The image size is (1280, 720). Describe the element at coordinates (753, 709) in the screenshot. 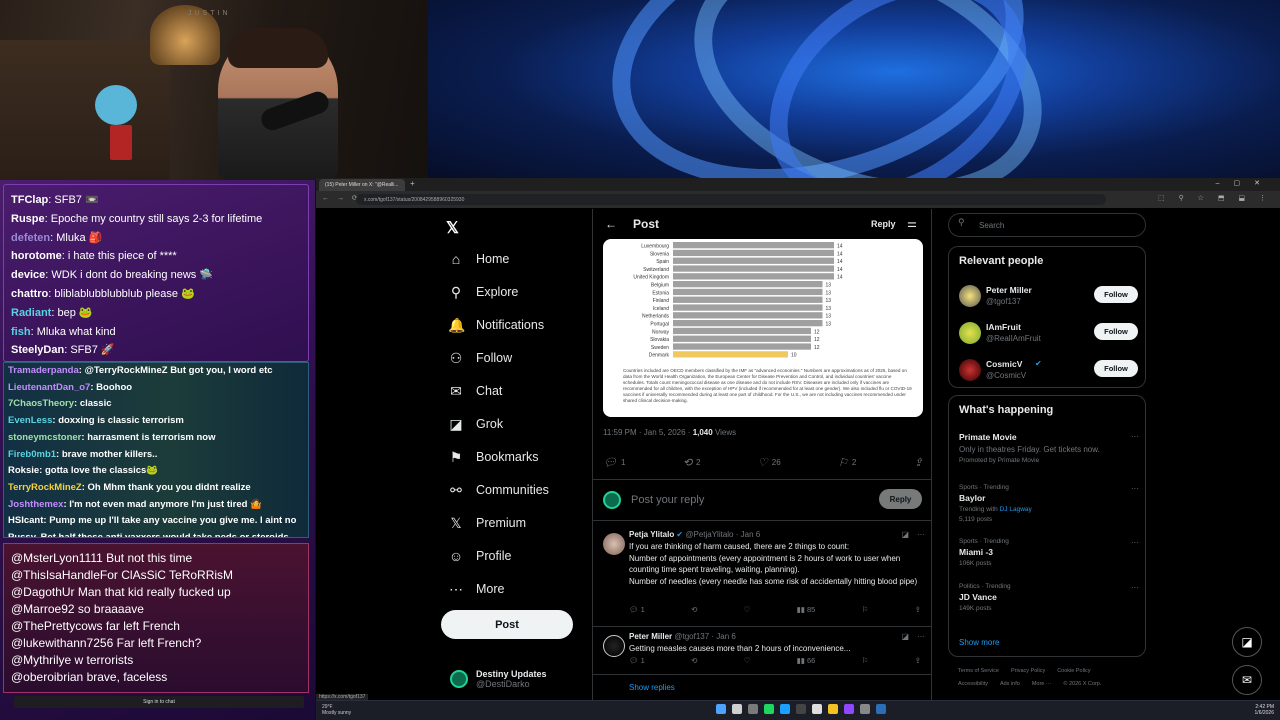

I see `taskview-icon` at that location.